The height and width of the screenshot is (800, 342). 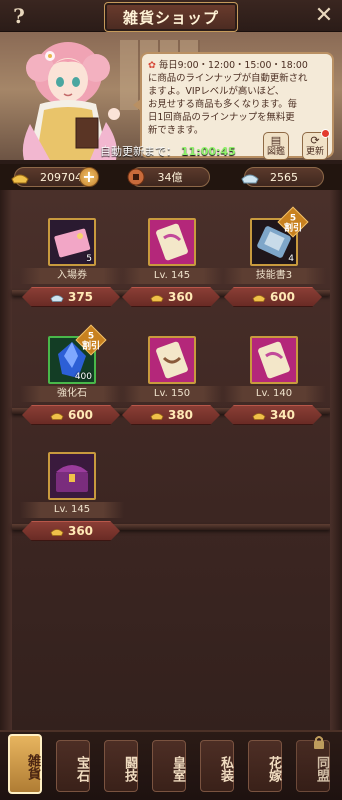 I want to click on item-name: 入場券, so click(x=72, y=276).